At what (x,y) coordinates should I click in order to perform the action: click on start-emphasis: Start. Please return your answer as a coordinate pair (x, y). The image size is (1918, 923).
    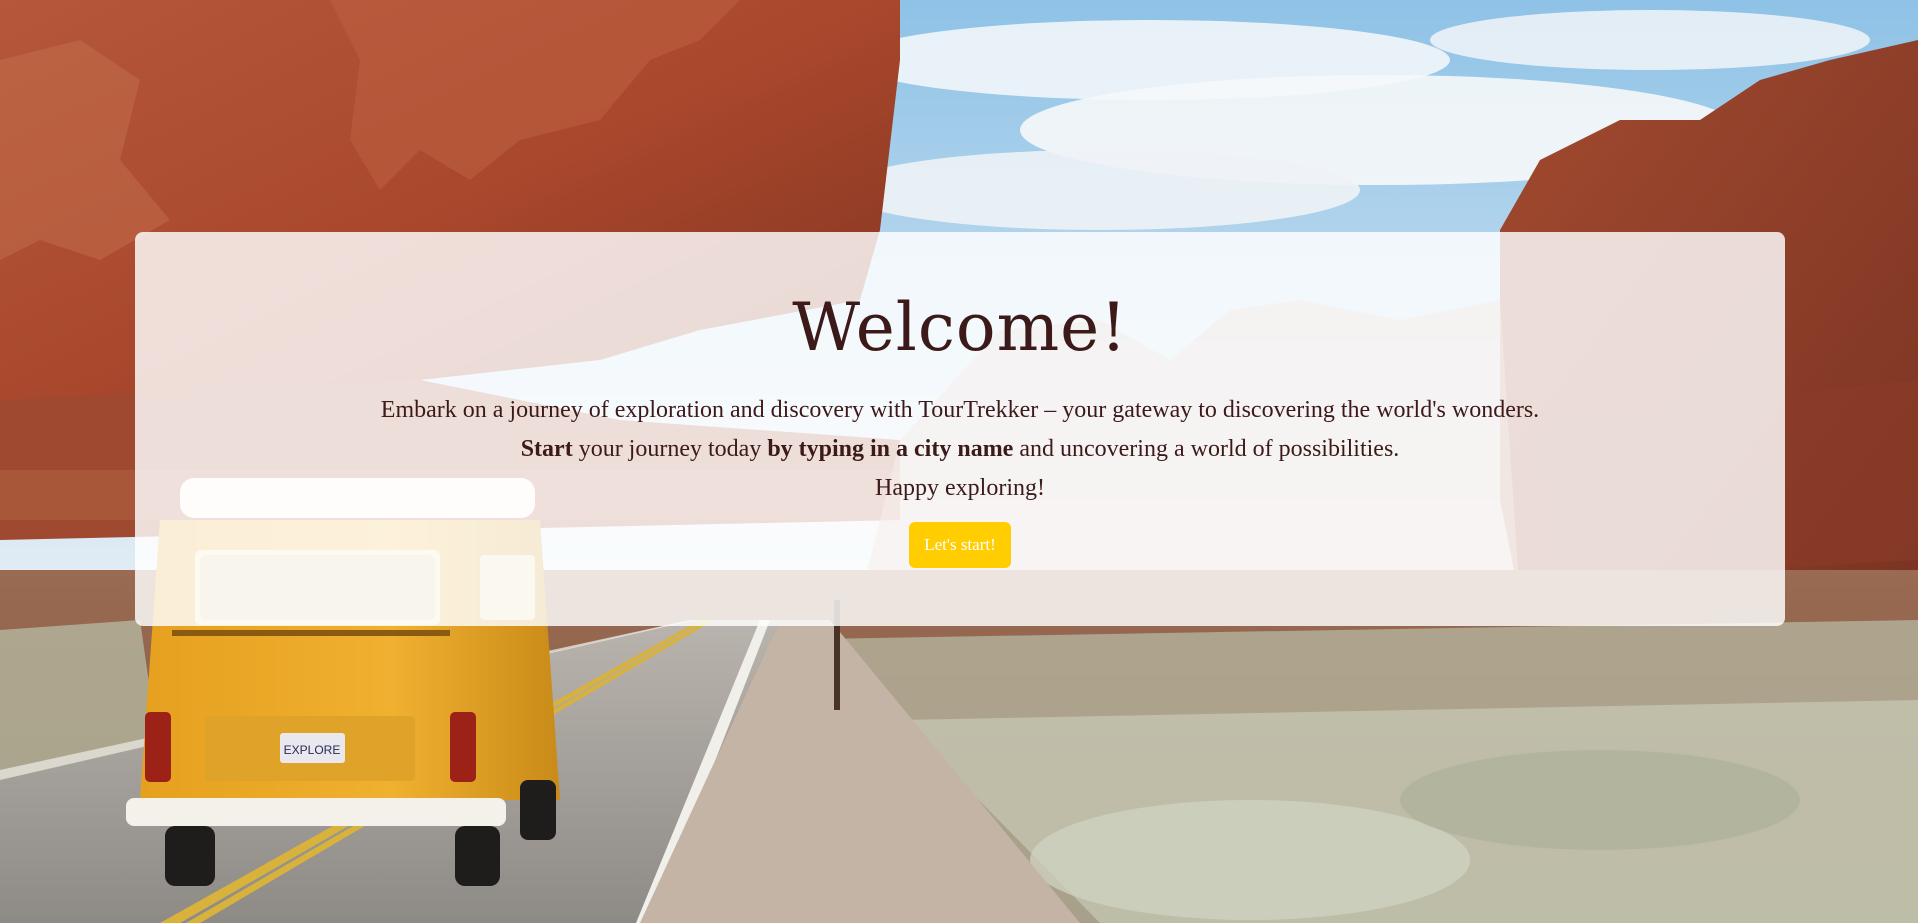
    Looking at the image, I should click on (546, 449).